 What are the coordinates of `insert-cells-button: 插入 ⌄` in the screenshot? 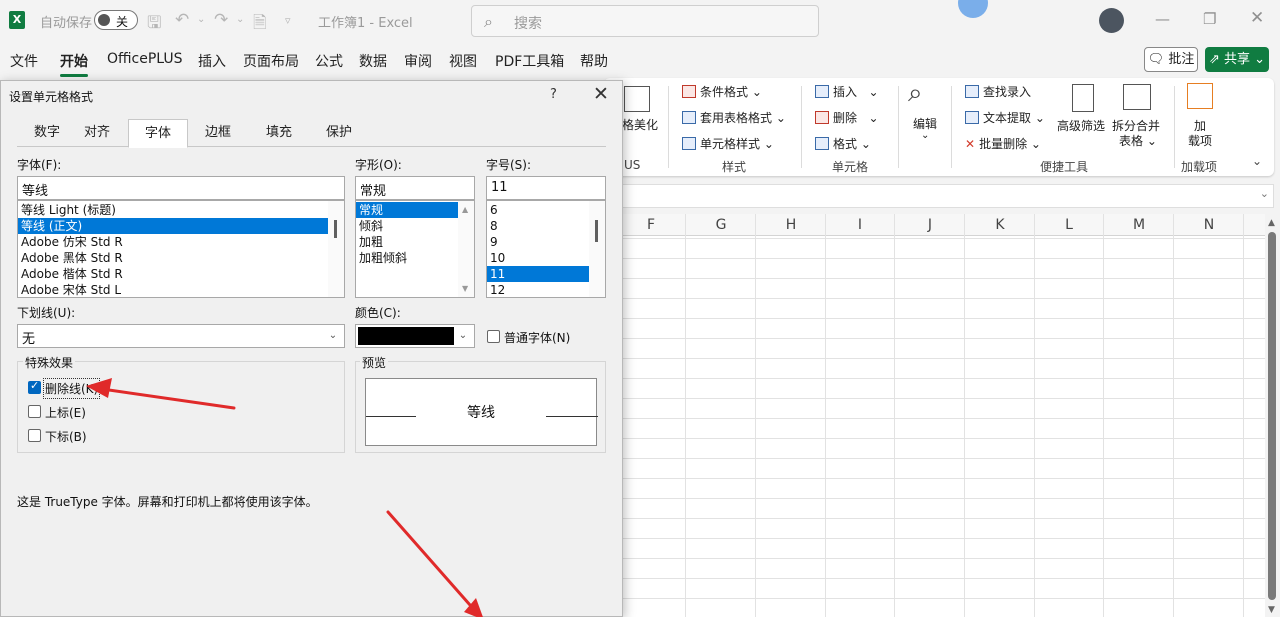 It's located at (847, 91).